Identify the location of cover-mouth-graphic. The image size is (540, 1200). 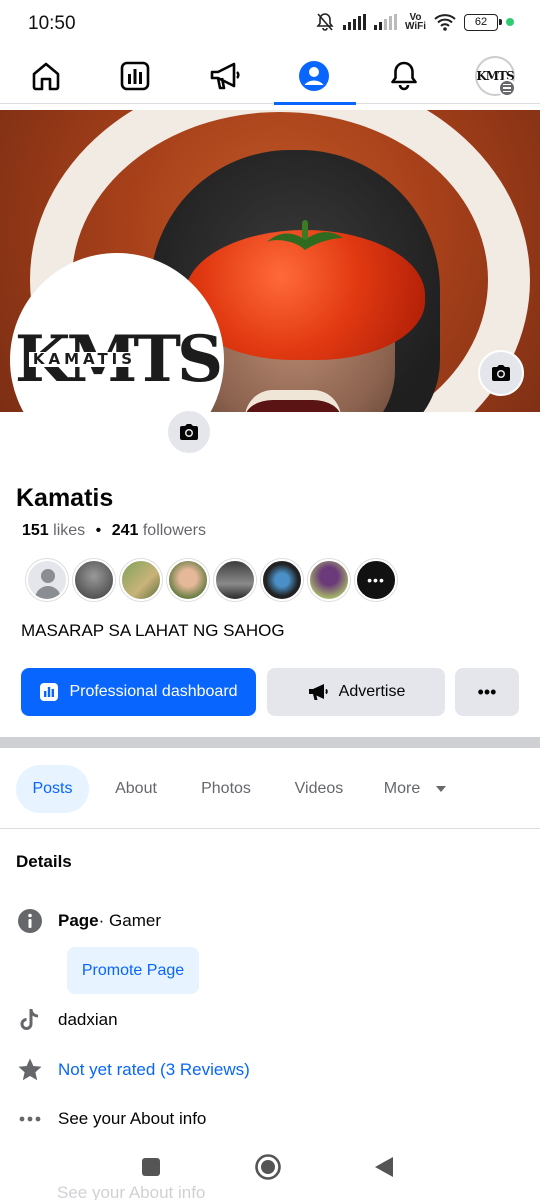
(293, 401).